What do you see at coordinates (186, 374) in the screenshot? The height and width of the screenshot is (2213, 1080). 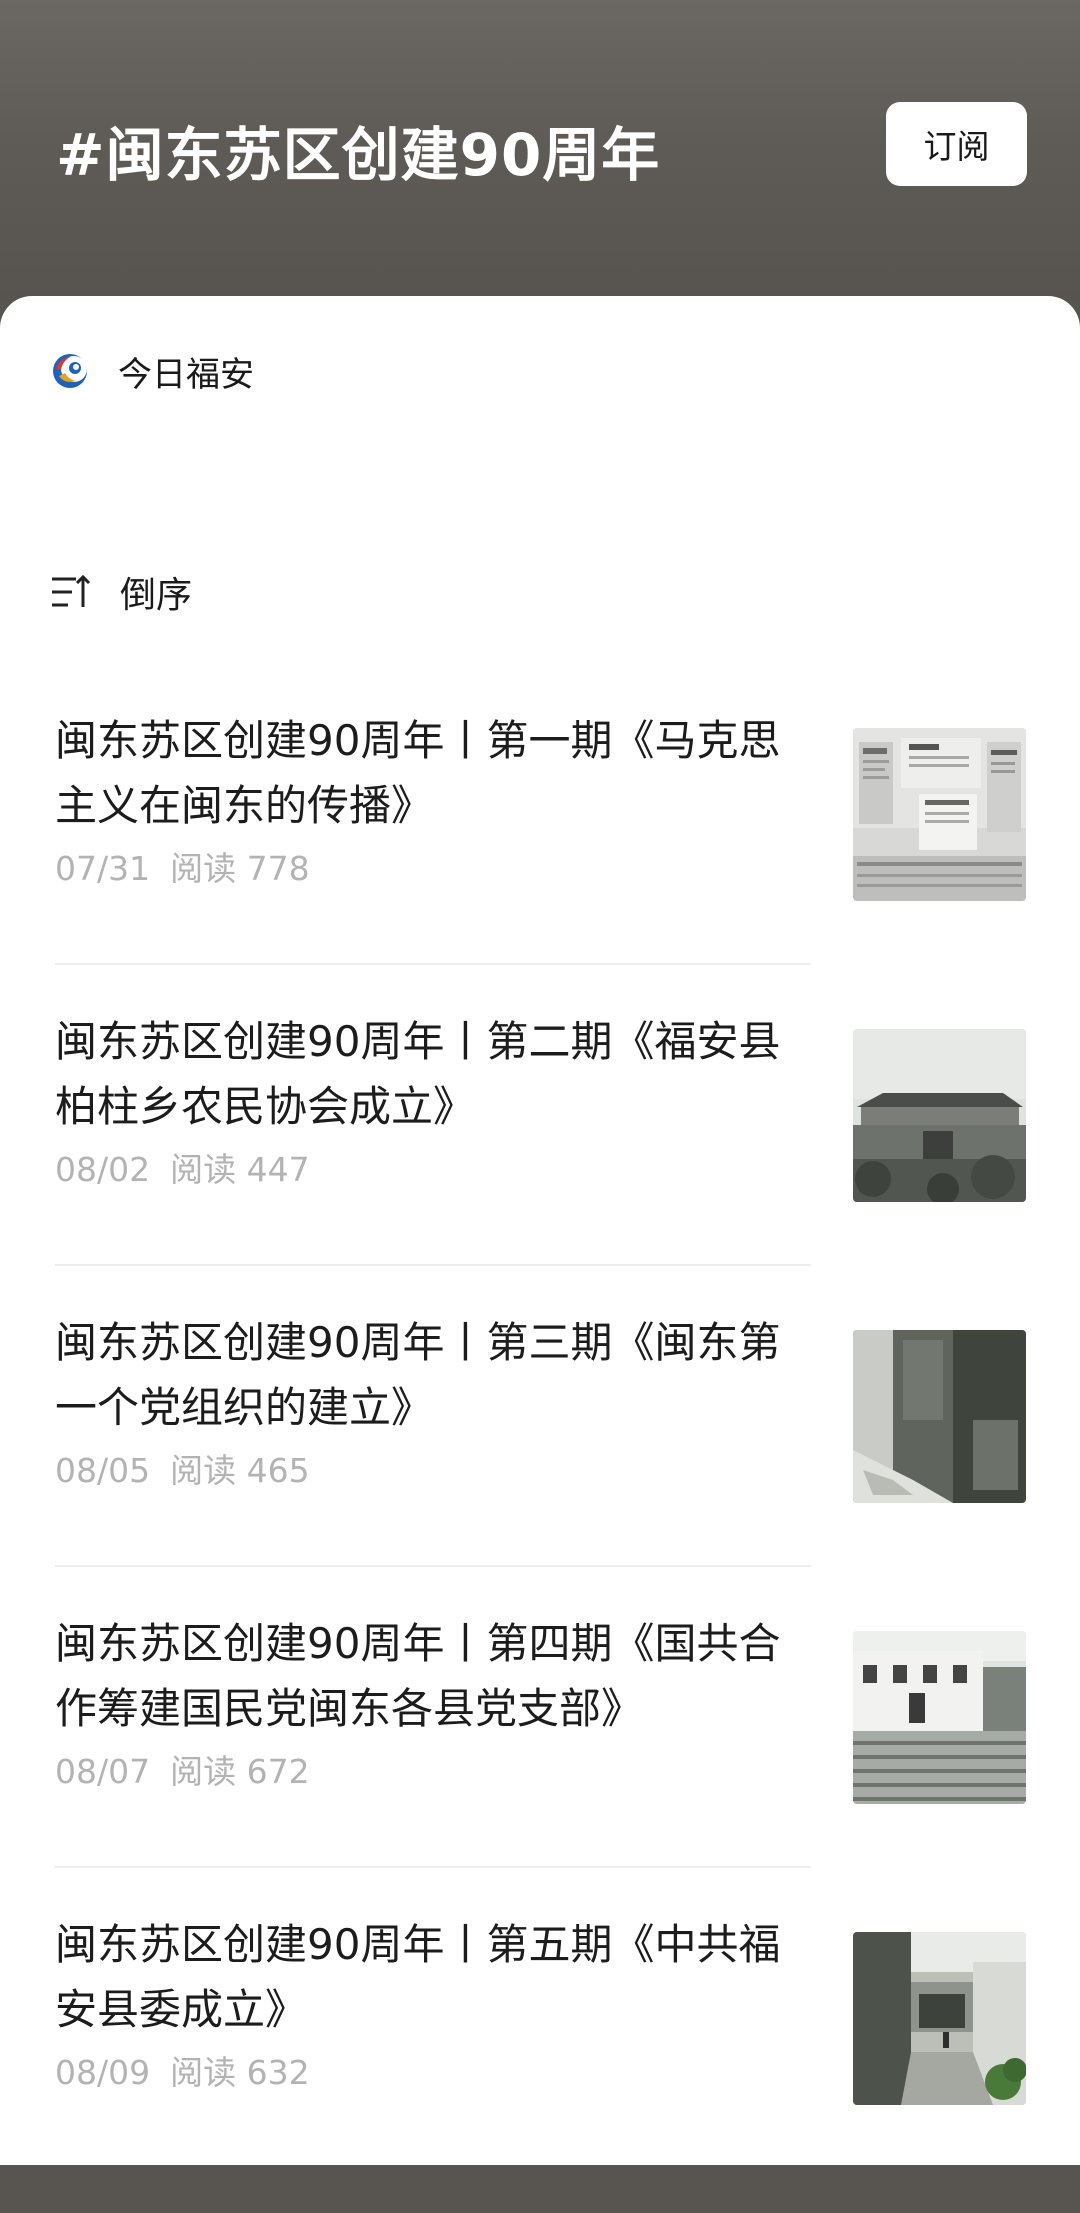 I see `source-name: 今日福安` at bounding box center [186, 374].